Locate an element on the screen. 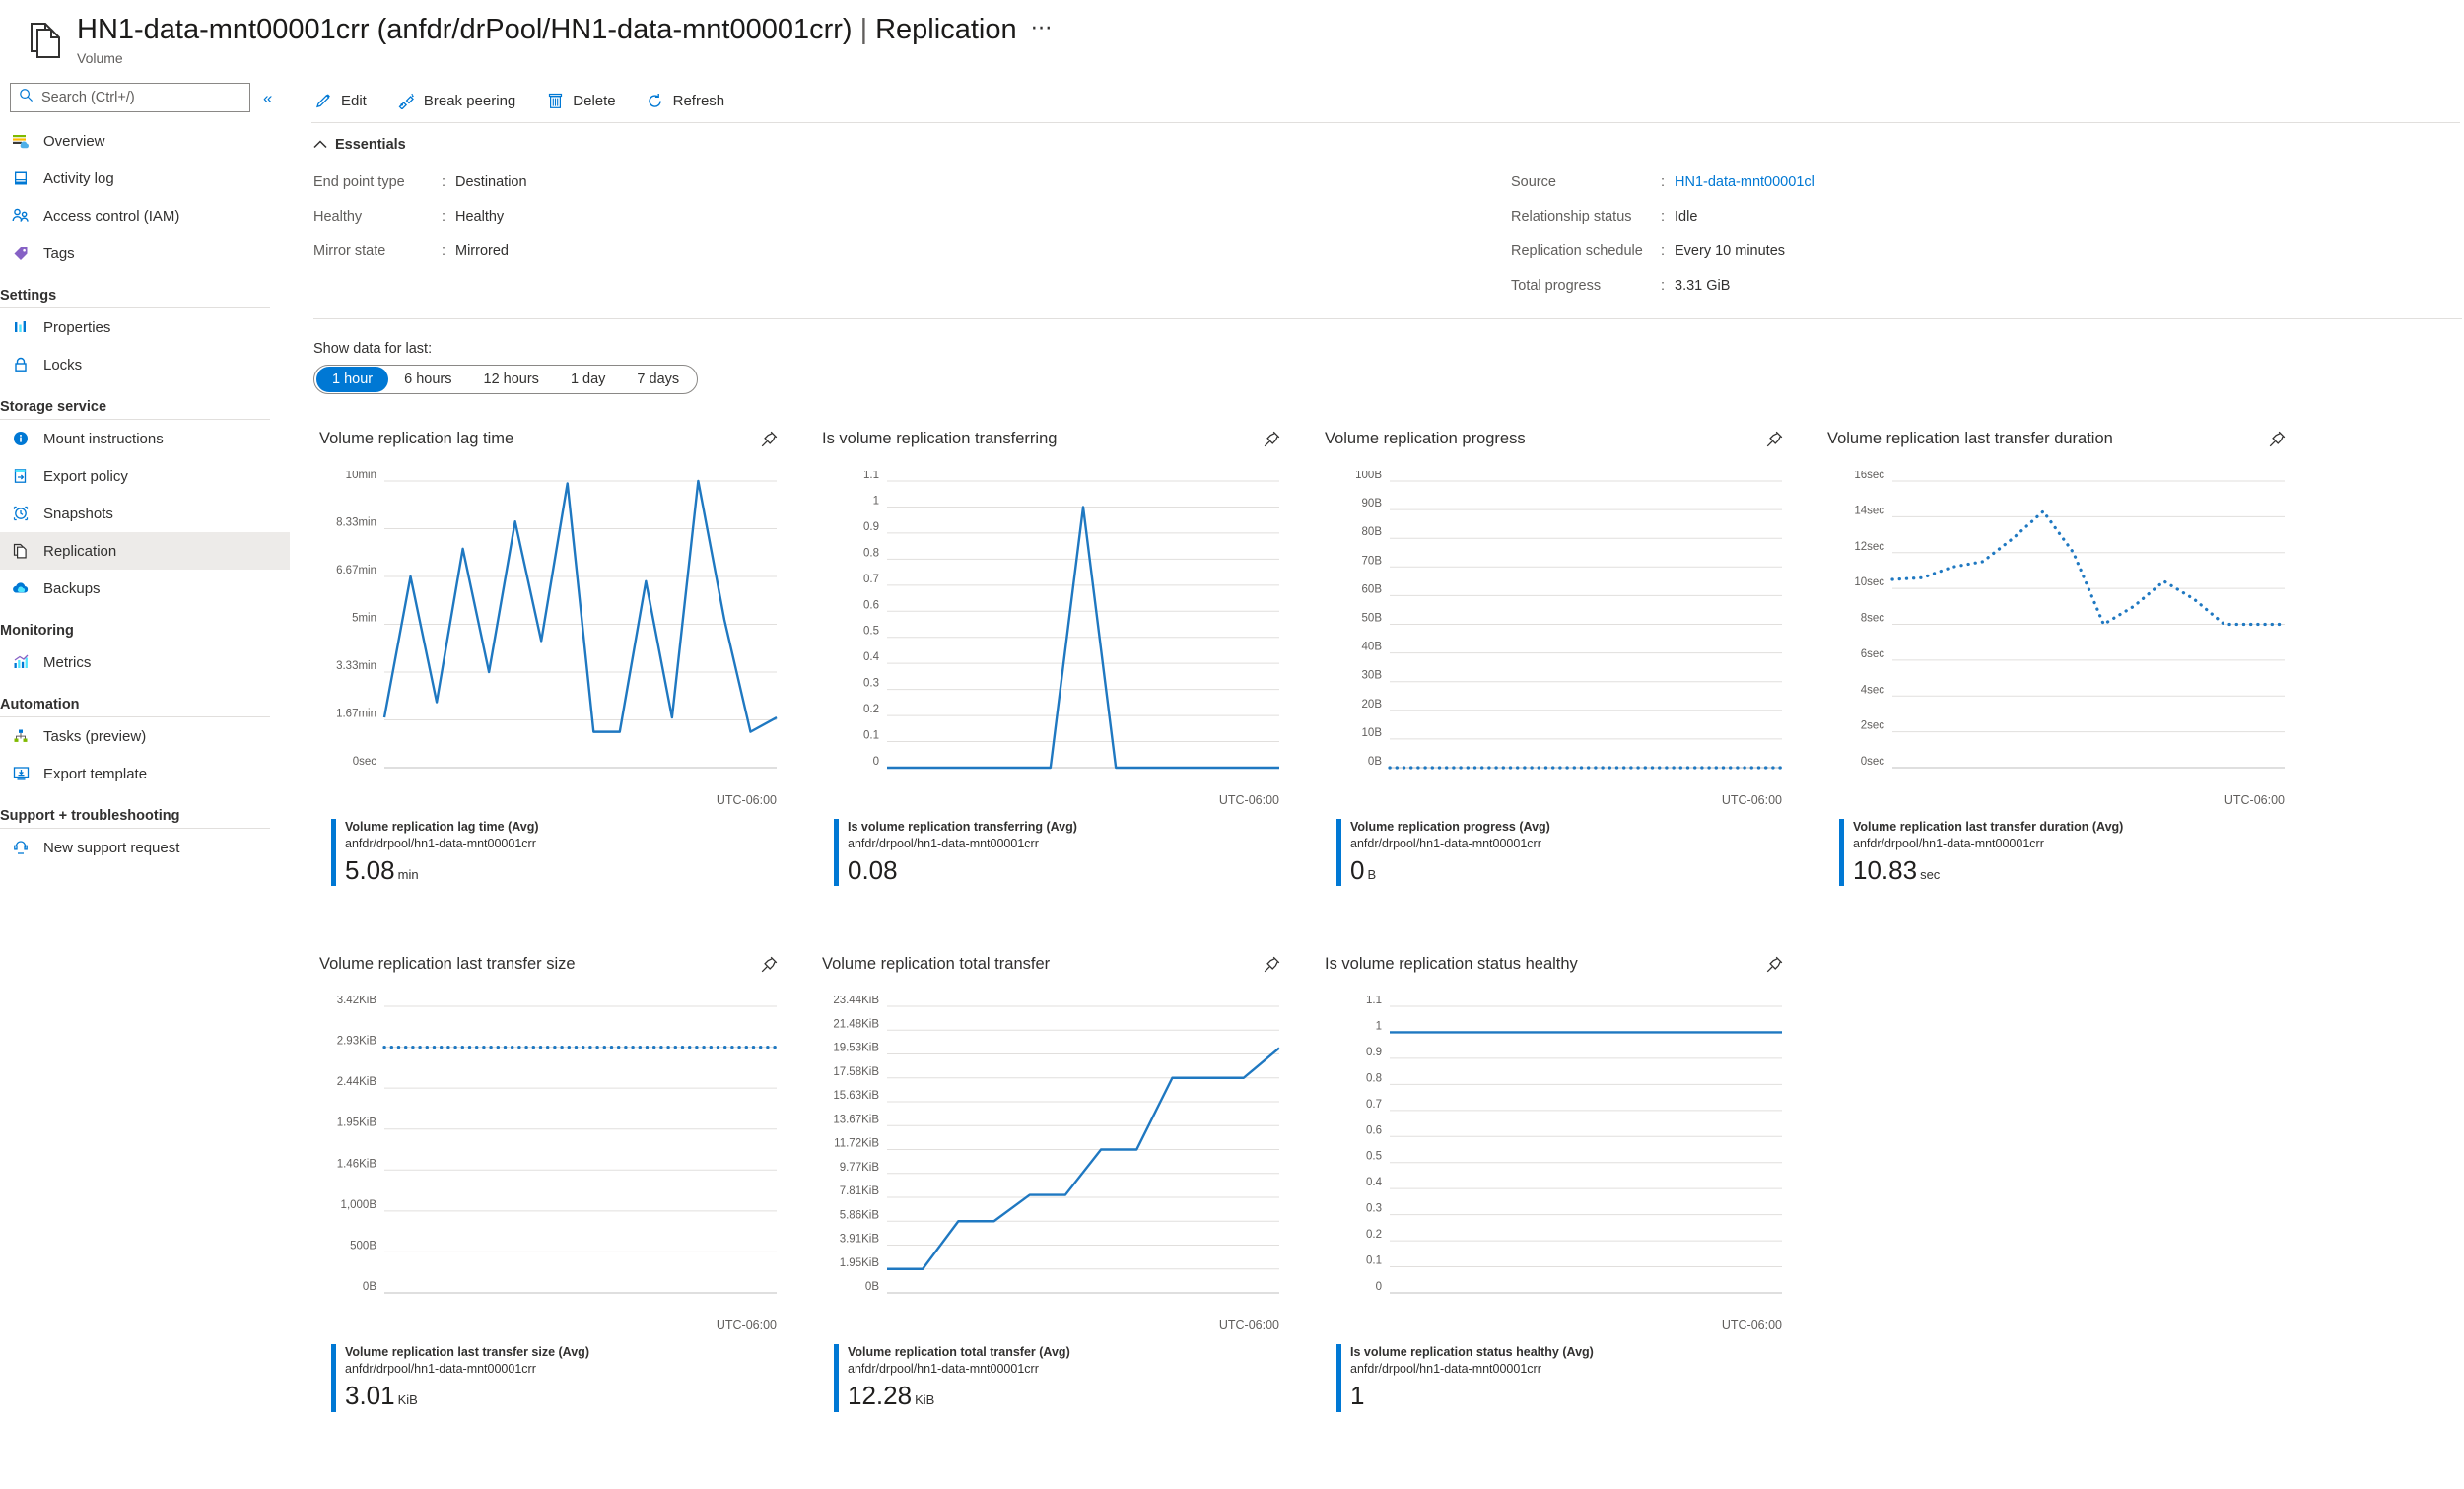  chevron-up-icon is located at coordinates (320, 145).